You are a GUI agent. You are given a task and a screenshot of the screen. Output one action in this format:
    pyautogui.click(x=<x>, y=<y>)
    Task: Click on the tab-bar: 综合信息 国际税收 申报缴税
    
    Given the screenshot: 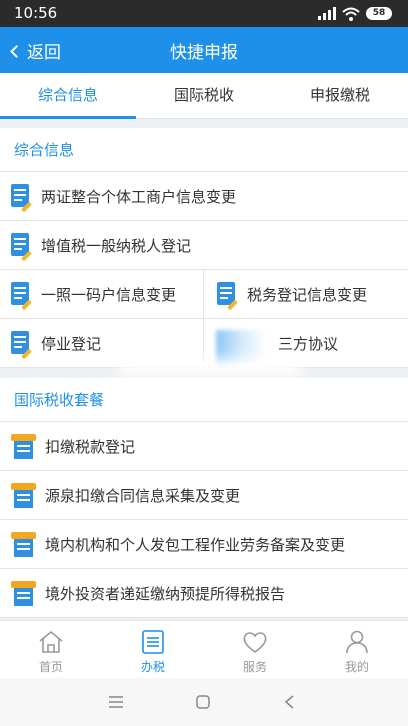 What is the action you would take?
    pyautogui.click(x=204, y=96)
    